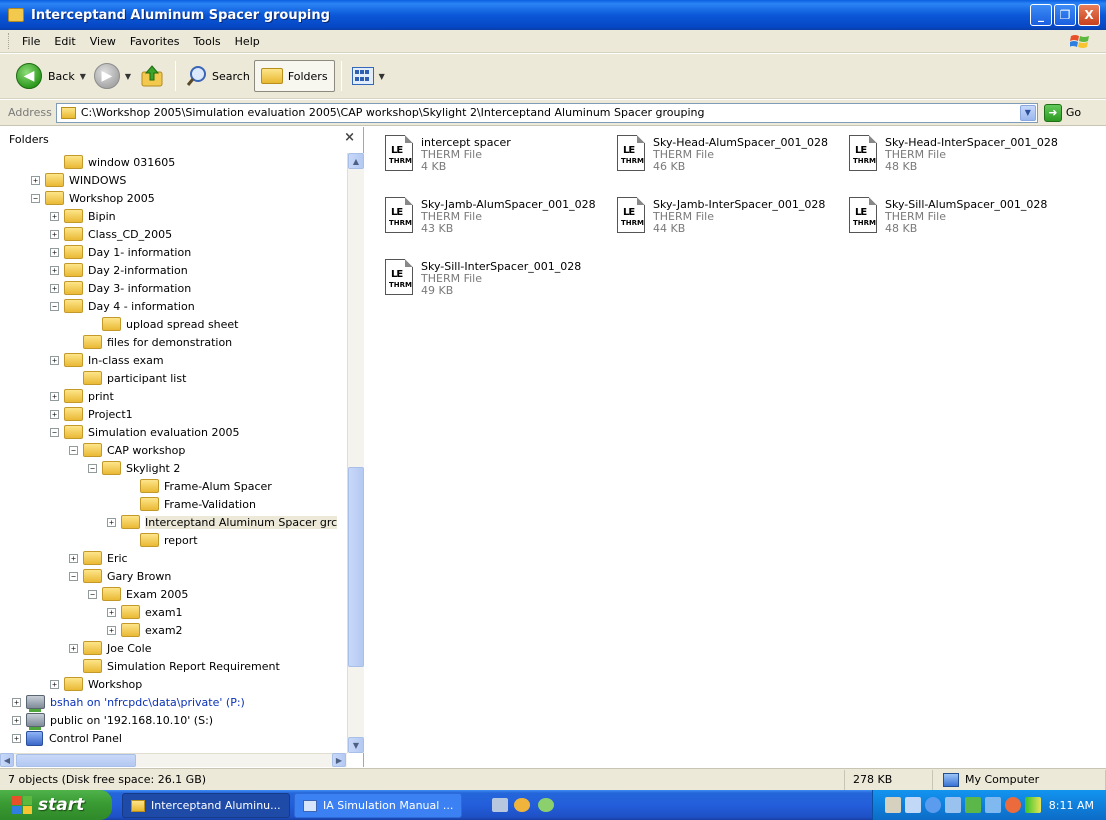 This screenshot has width=1106, height=820. I want to click on back-button: ◀ Back ▼, so click(51, 76).